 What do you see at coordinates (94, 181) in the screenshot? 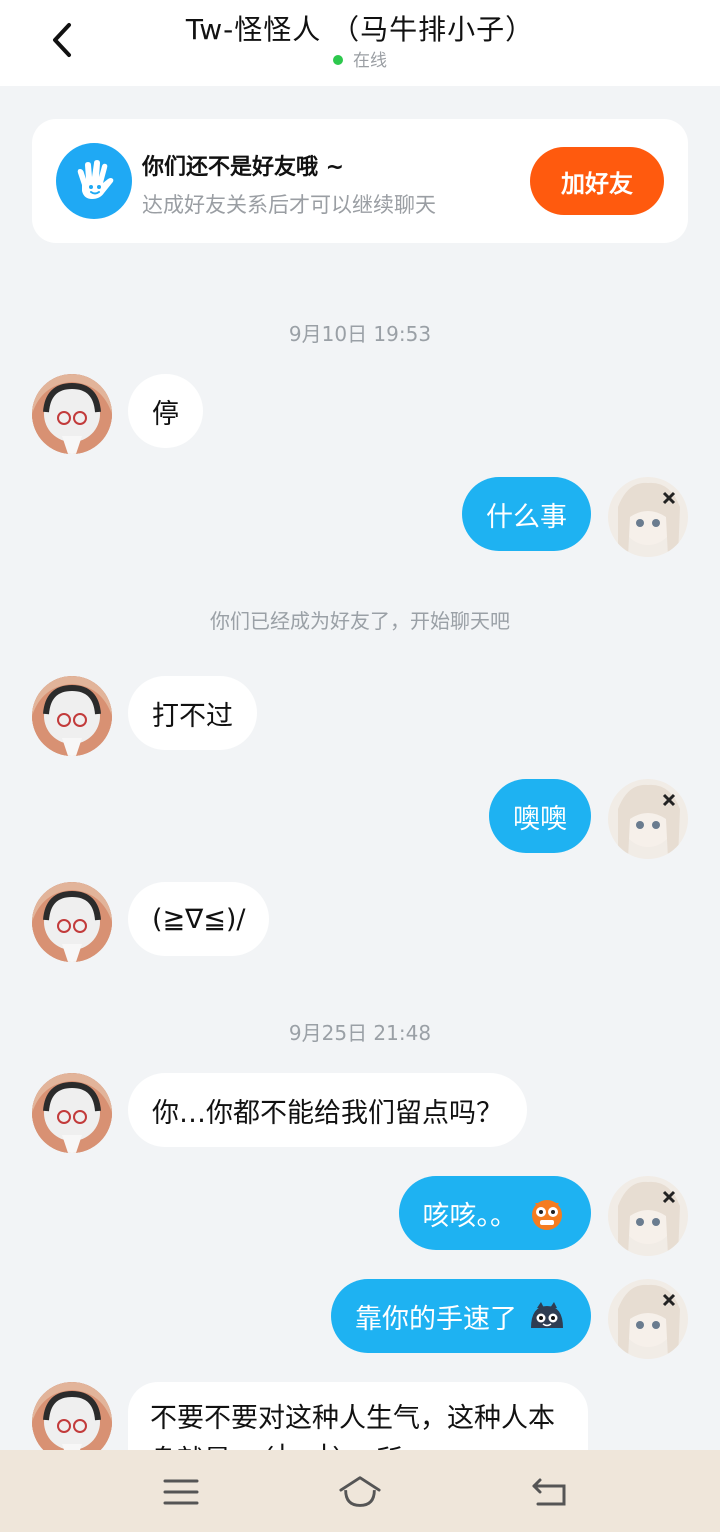
I see `wave-hand-icon` at bounding box center [94, 181].